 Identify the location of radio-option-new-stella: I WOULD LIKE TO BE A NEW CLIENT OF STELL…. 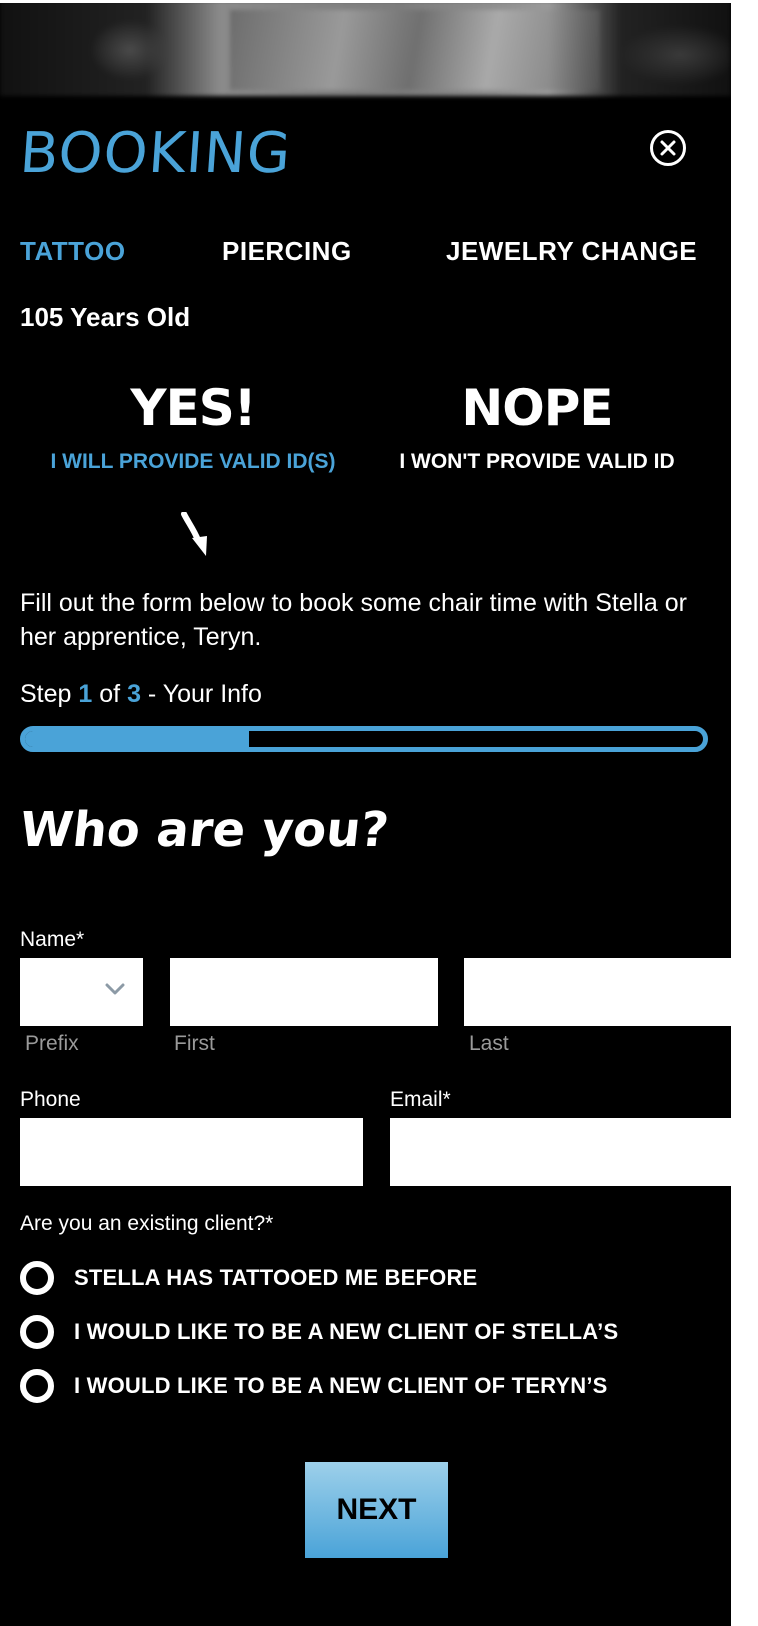
(319, 1332).